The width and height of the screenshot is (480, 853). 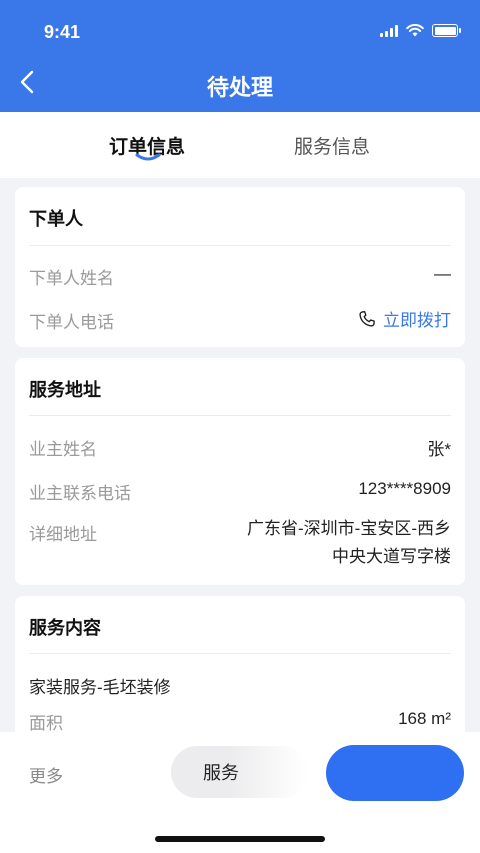 What do you see at coordinates (80, 493) in the screenshot?
I see `owner-phone-label: 业主联系电话` at bounding box center [80, 493].